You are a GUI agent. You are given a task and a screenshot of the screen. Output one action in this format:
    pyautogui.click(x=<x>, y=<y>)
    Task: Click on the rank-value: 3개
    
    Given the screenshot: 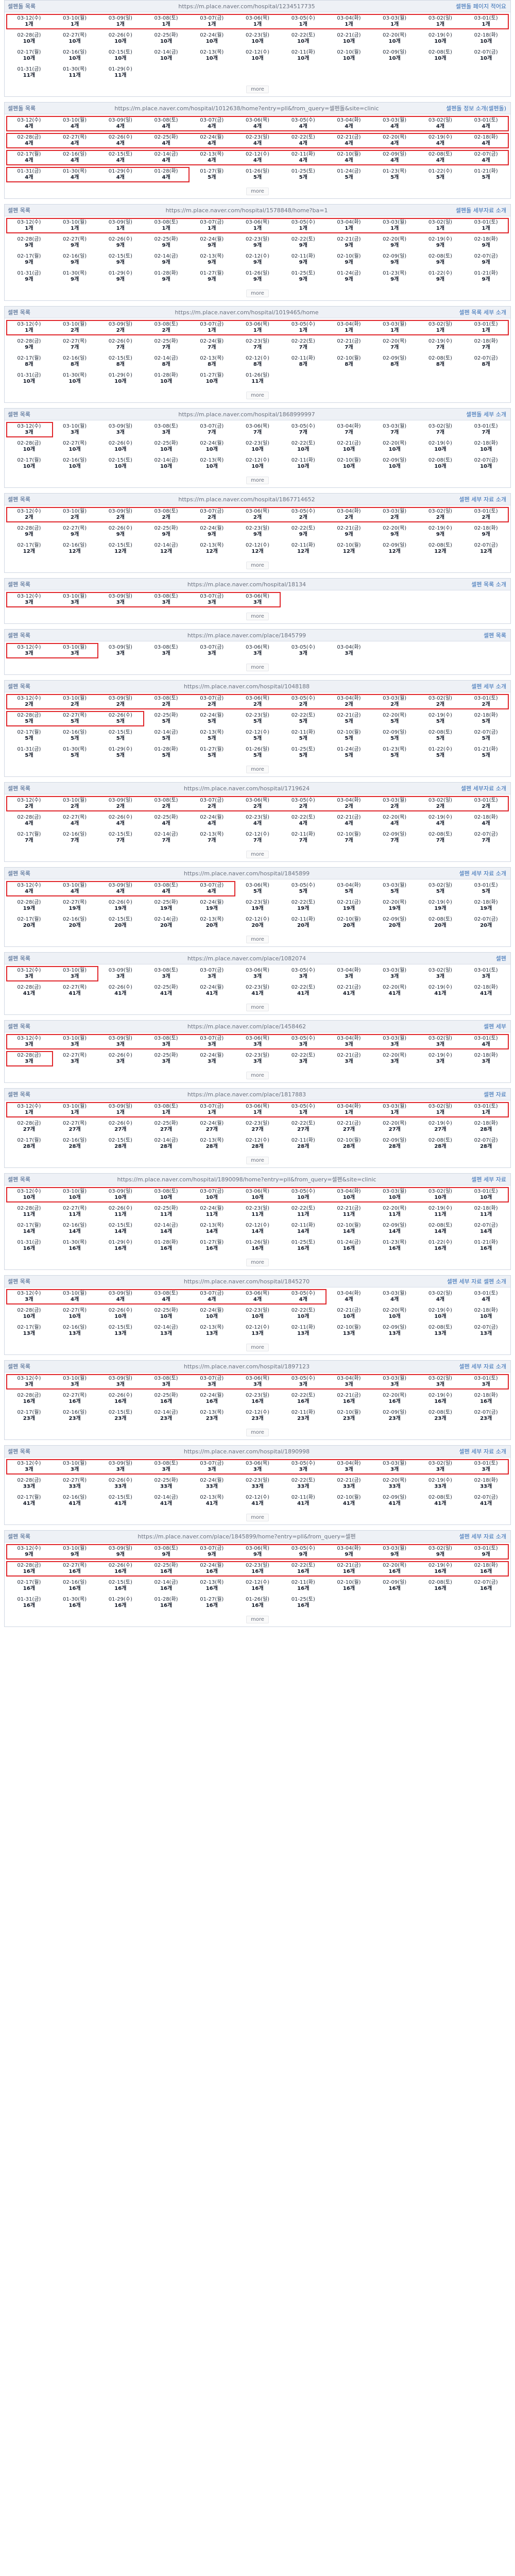 What is the action you would take?
    pyautogui.click(x=166, y=976)
    